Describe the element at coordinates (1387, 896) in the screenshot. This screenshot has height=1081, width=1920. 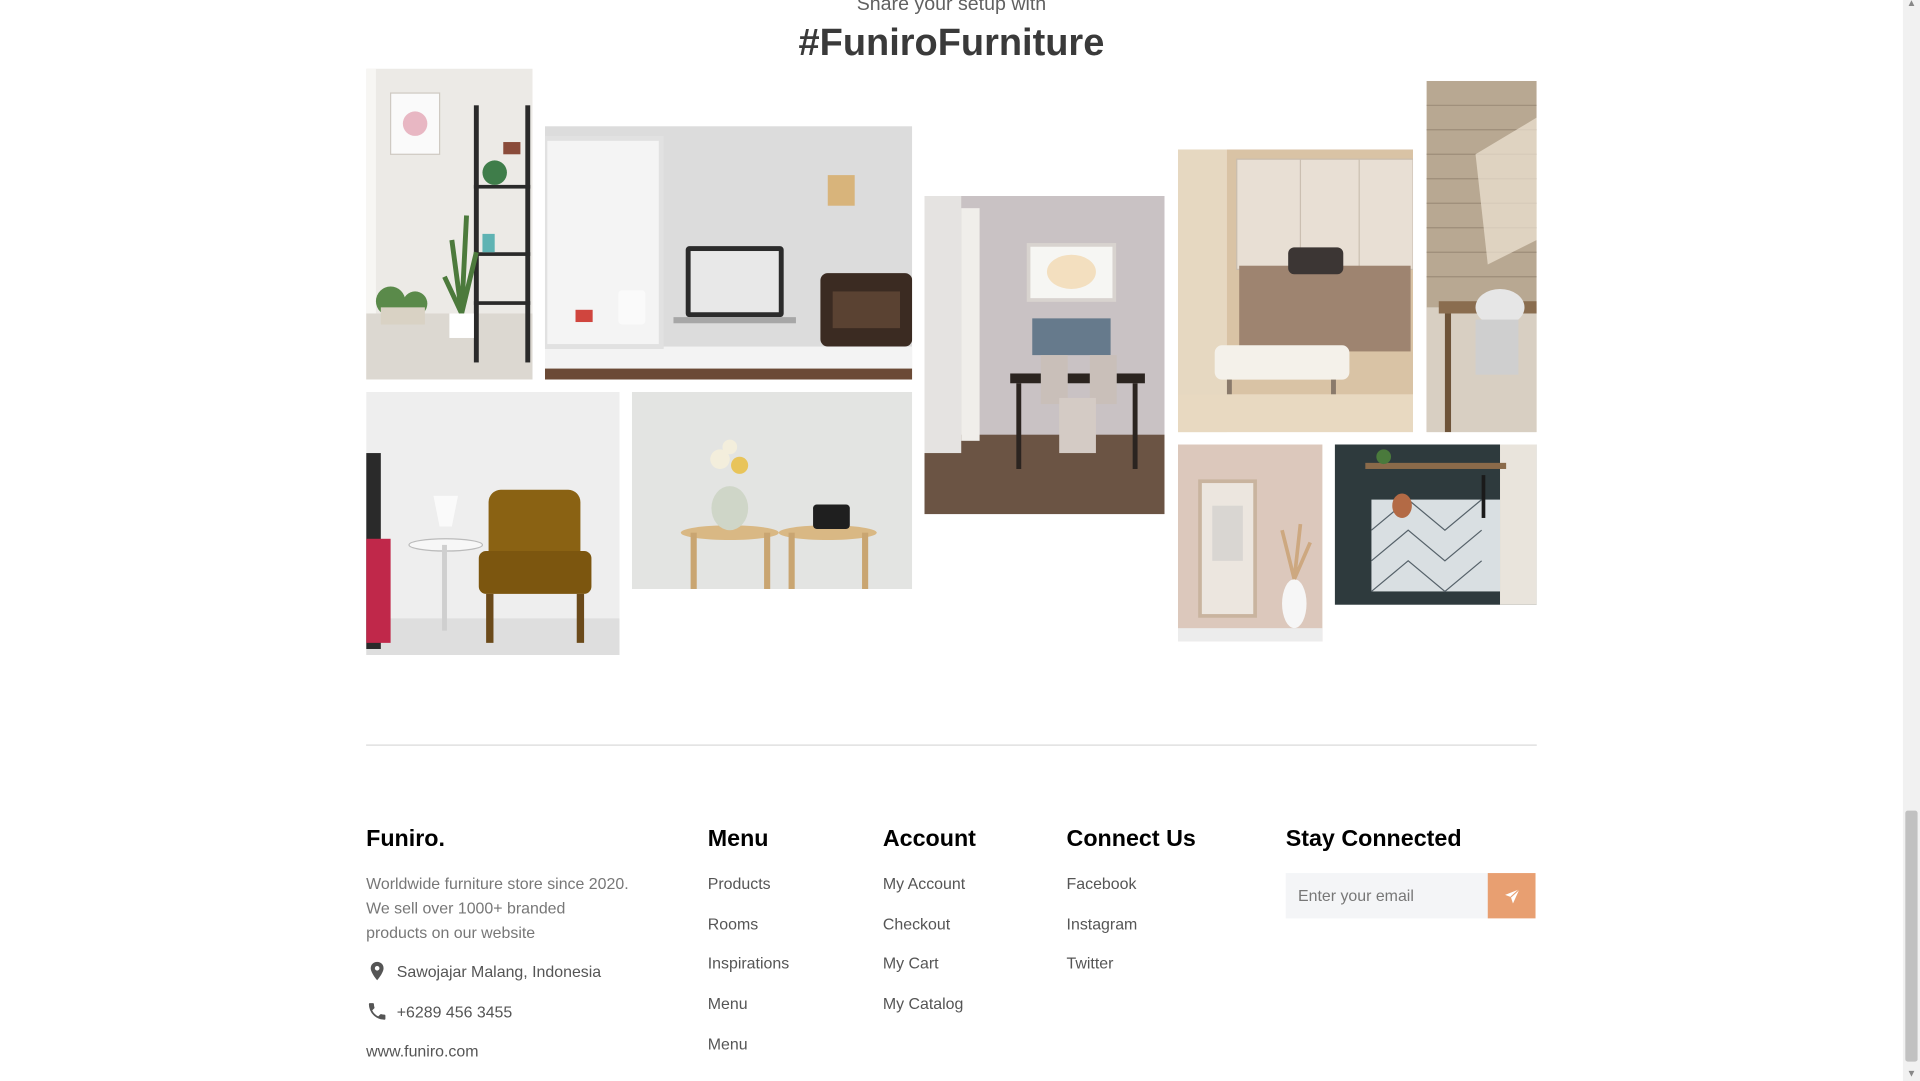
I see `email-input` at that location.